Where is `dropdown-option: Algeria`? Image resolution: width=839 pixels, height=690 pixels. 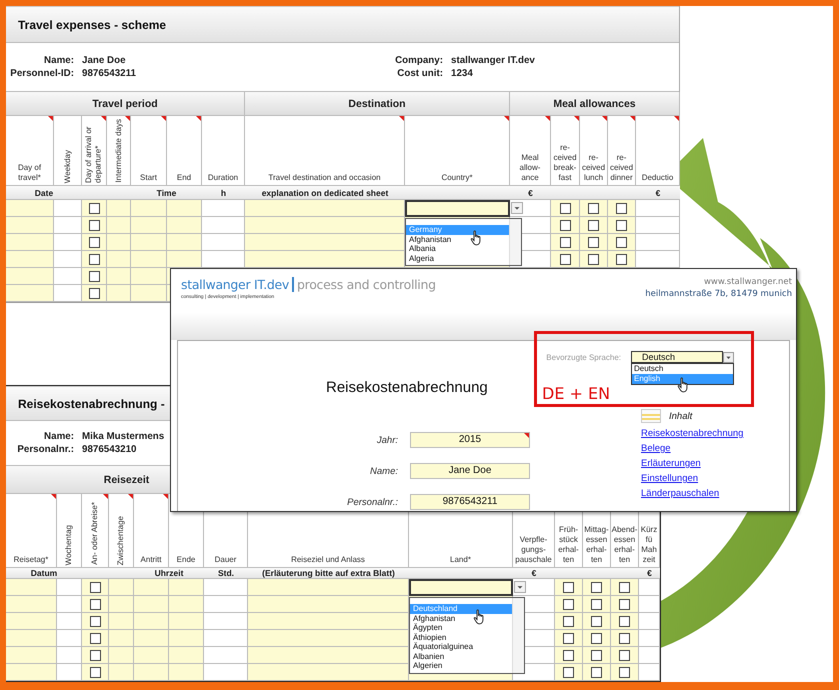 dropdown-option: Algeria is located at coordinates (457, 258).